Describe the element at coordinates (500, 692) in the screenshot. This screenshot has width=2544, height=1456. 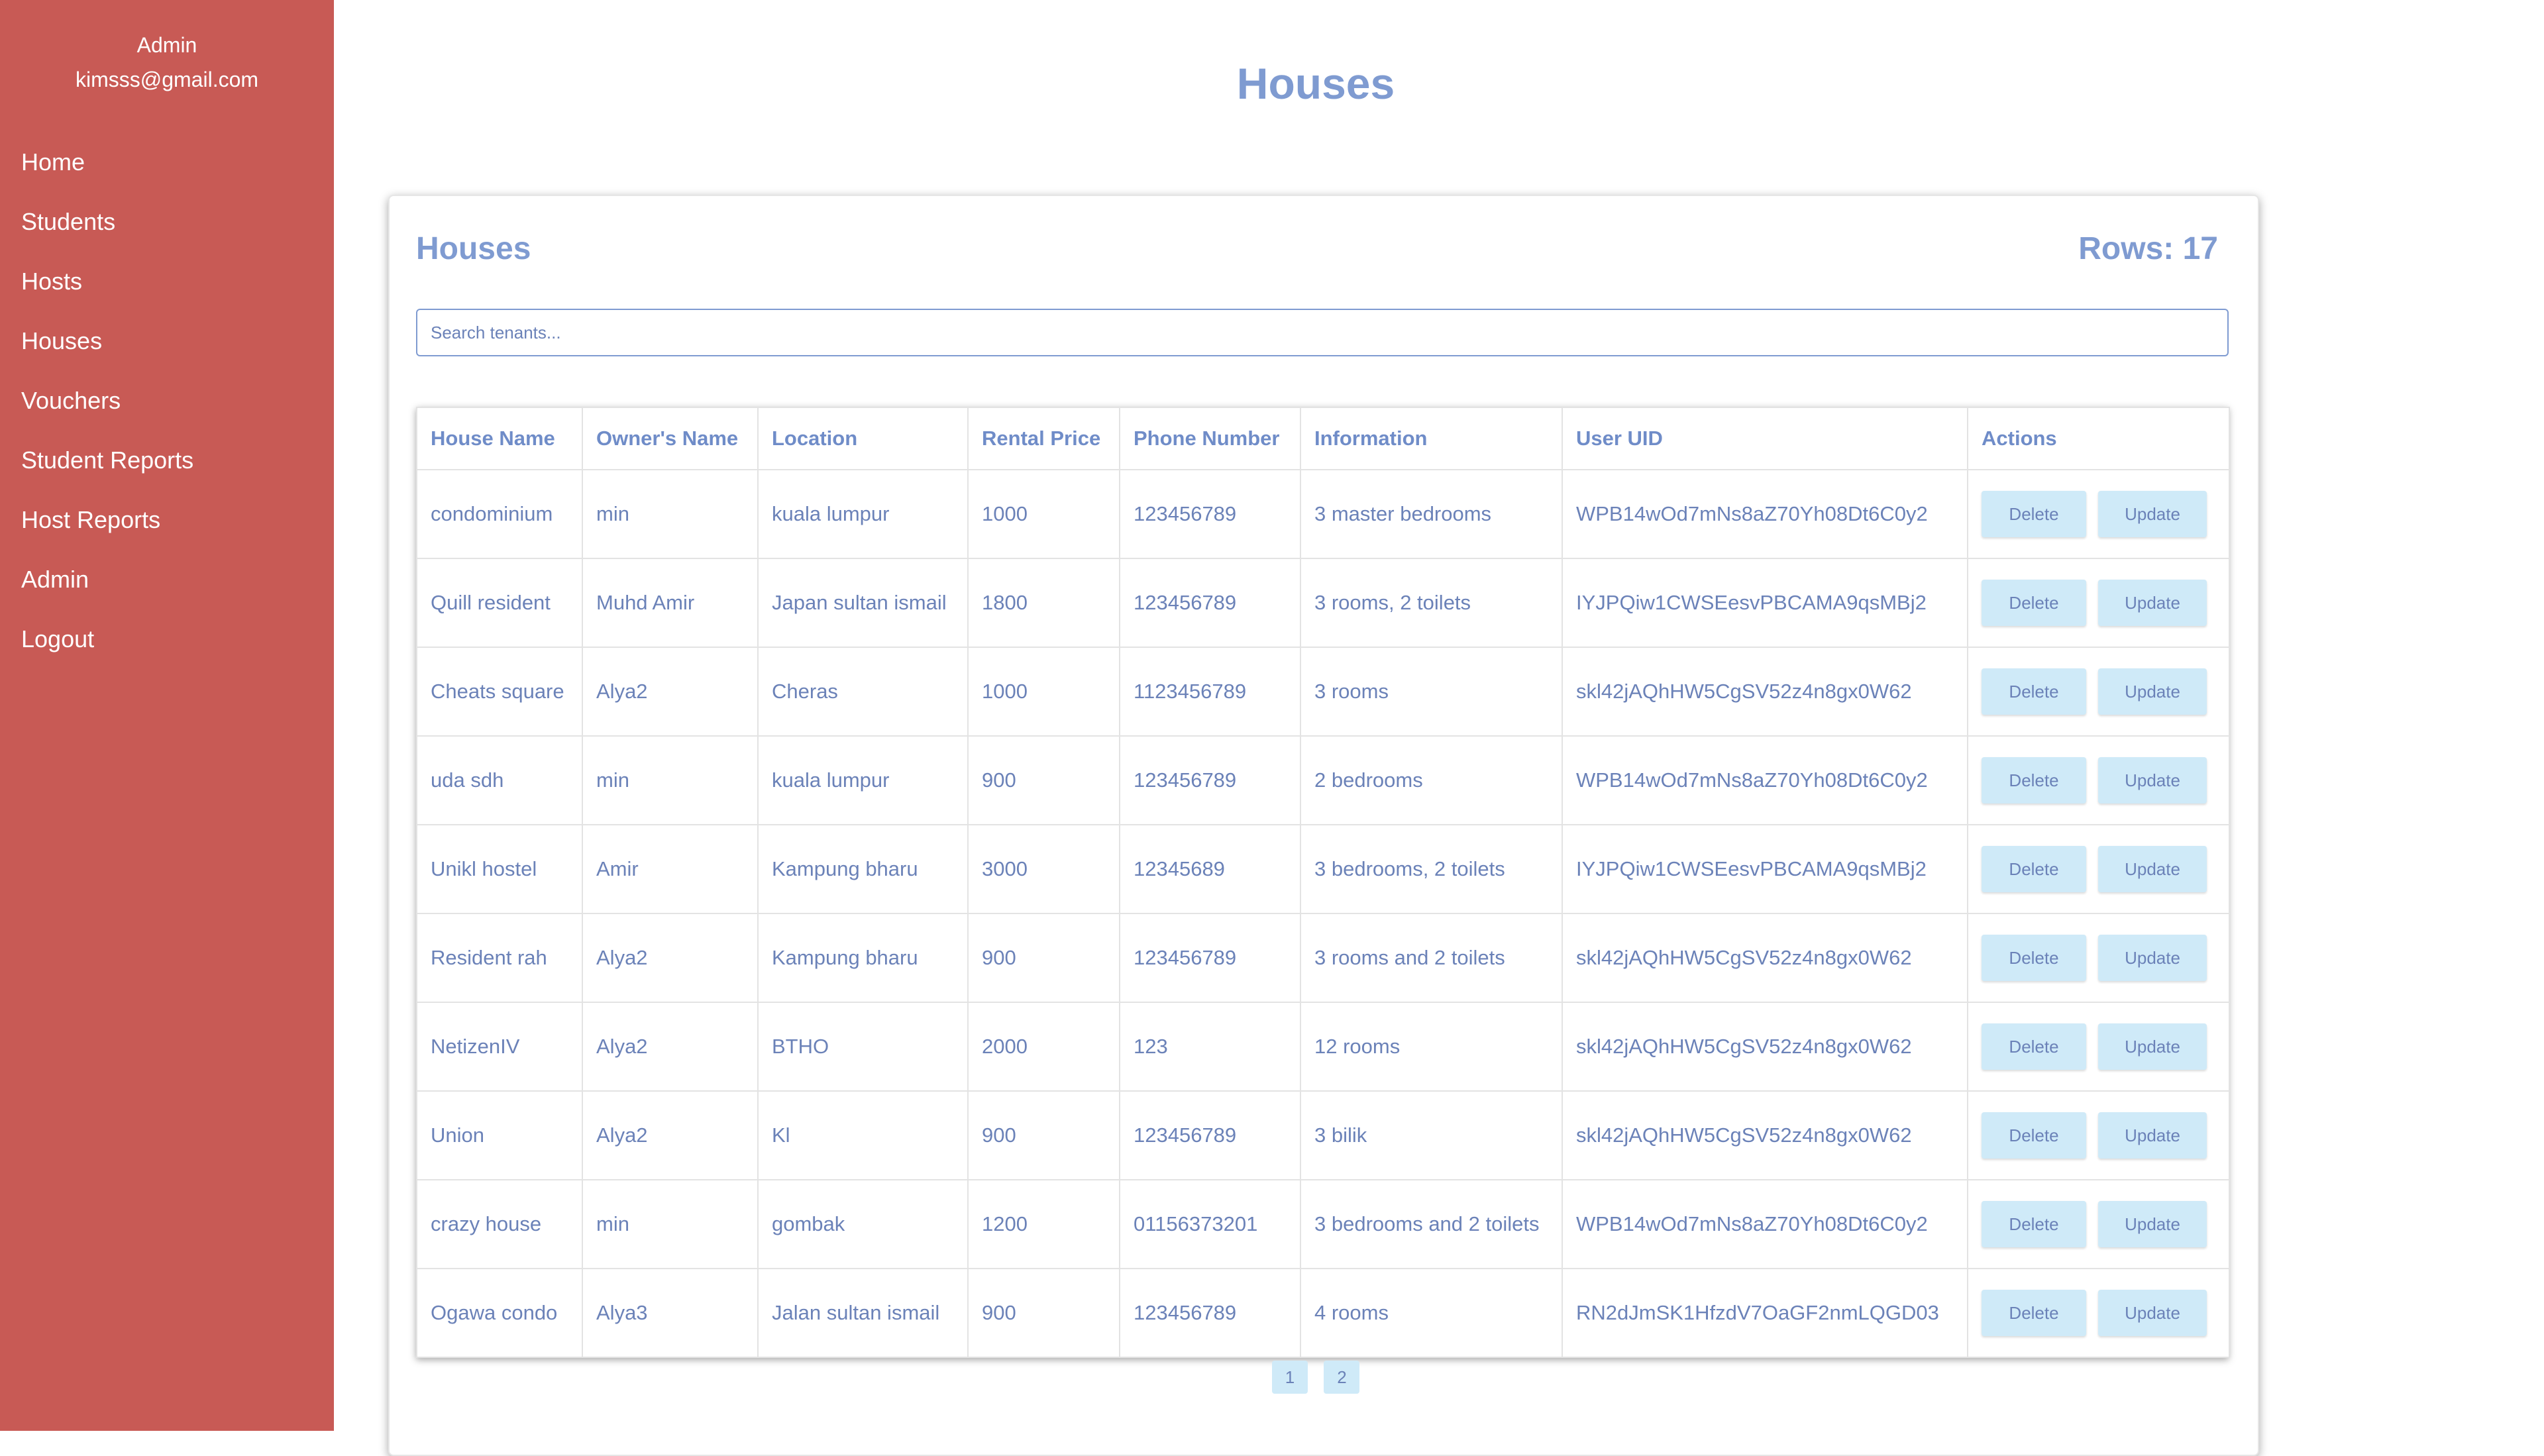
I see `cell-house-name: Cheats square` at that location.